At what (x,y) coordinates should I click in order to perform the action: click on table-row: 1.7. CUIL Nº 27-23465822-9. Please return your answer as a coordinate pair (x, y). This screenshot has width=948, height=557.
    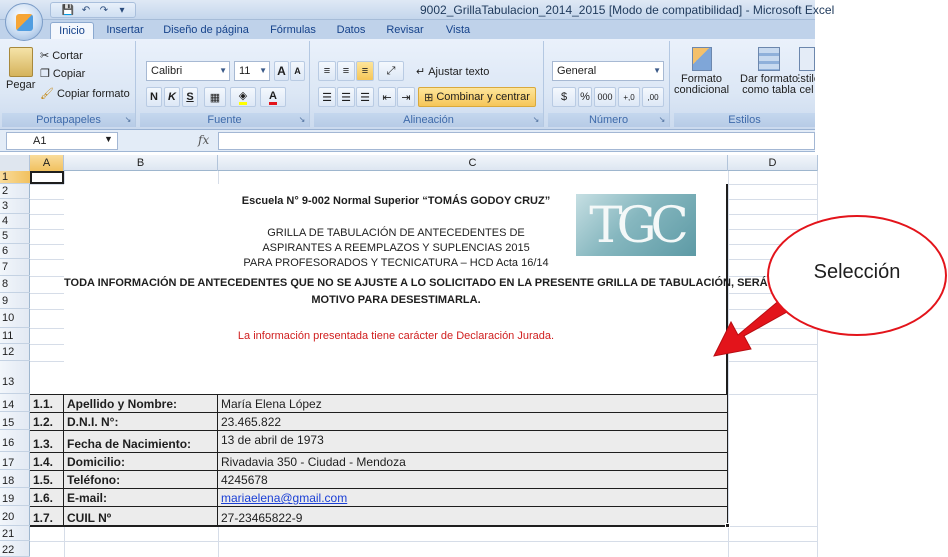
    Looking at the image, I should click on (379, 516).